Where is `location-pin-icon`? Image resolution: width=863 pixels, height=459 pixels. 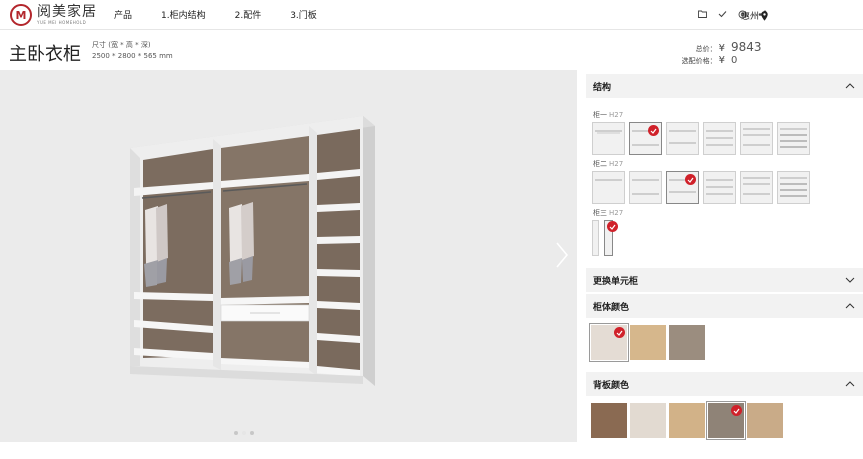 location-pin-icon is located at coordinates (764, 15).